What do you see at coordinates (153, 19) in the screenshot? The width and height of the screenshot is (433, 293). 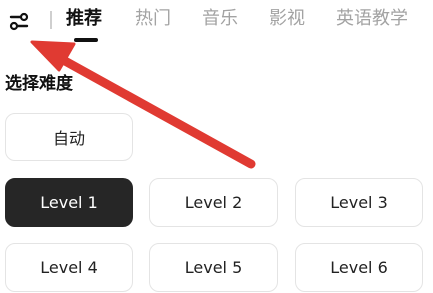 I see `tab-popular: 热门` at bounding box center [153, 19].